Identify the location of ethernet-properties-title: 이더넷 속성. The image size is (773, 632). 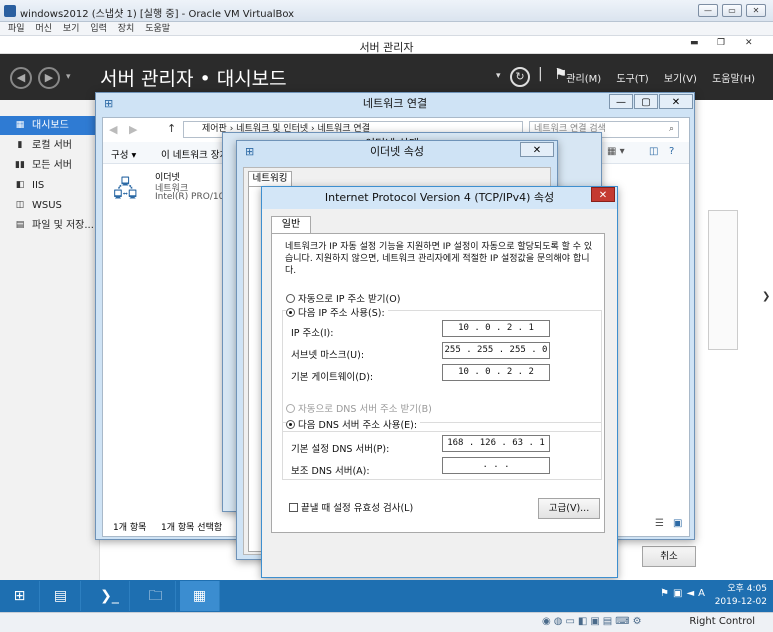
(397, 151).